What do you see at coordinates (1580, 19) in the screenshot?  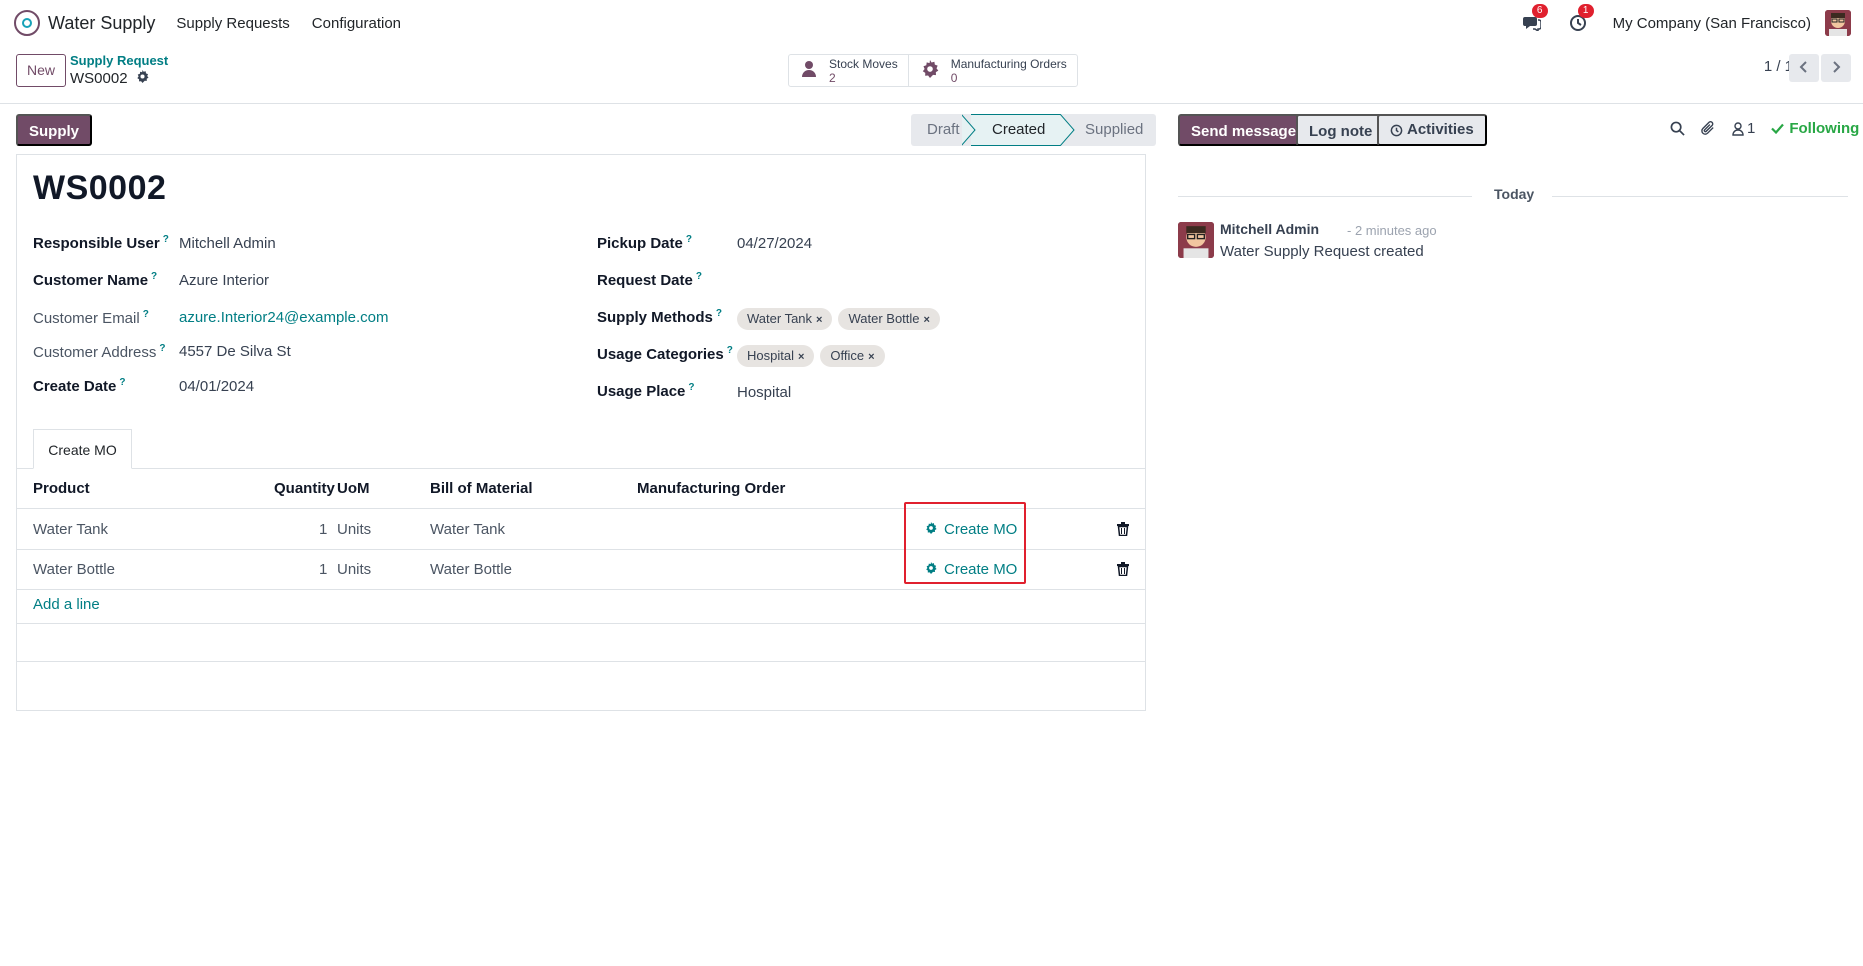 I see `activities-clock-icon: 1` at bounding box center [1580, 19].